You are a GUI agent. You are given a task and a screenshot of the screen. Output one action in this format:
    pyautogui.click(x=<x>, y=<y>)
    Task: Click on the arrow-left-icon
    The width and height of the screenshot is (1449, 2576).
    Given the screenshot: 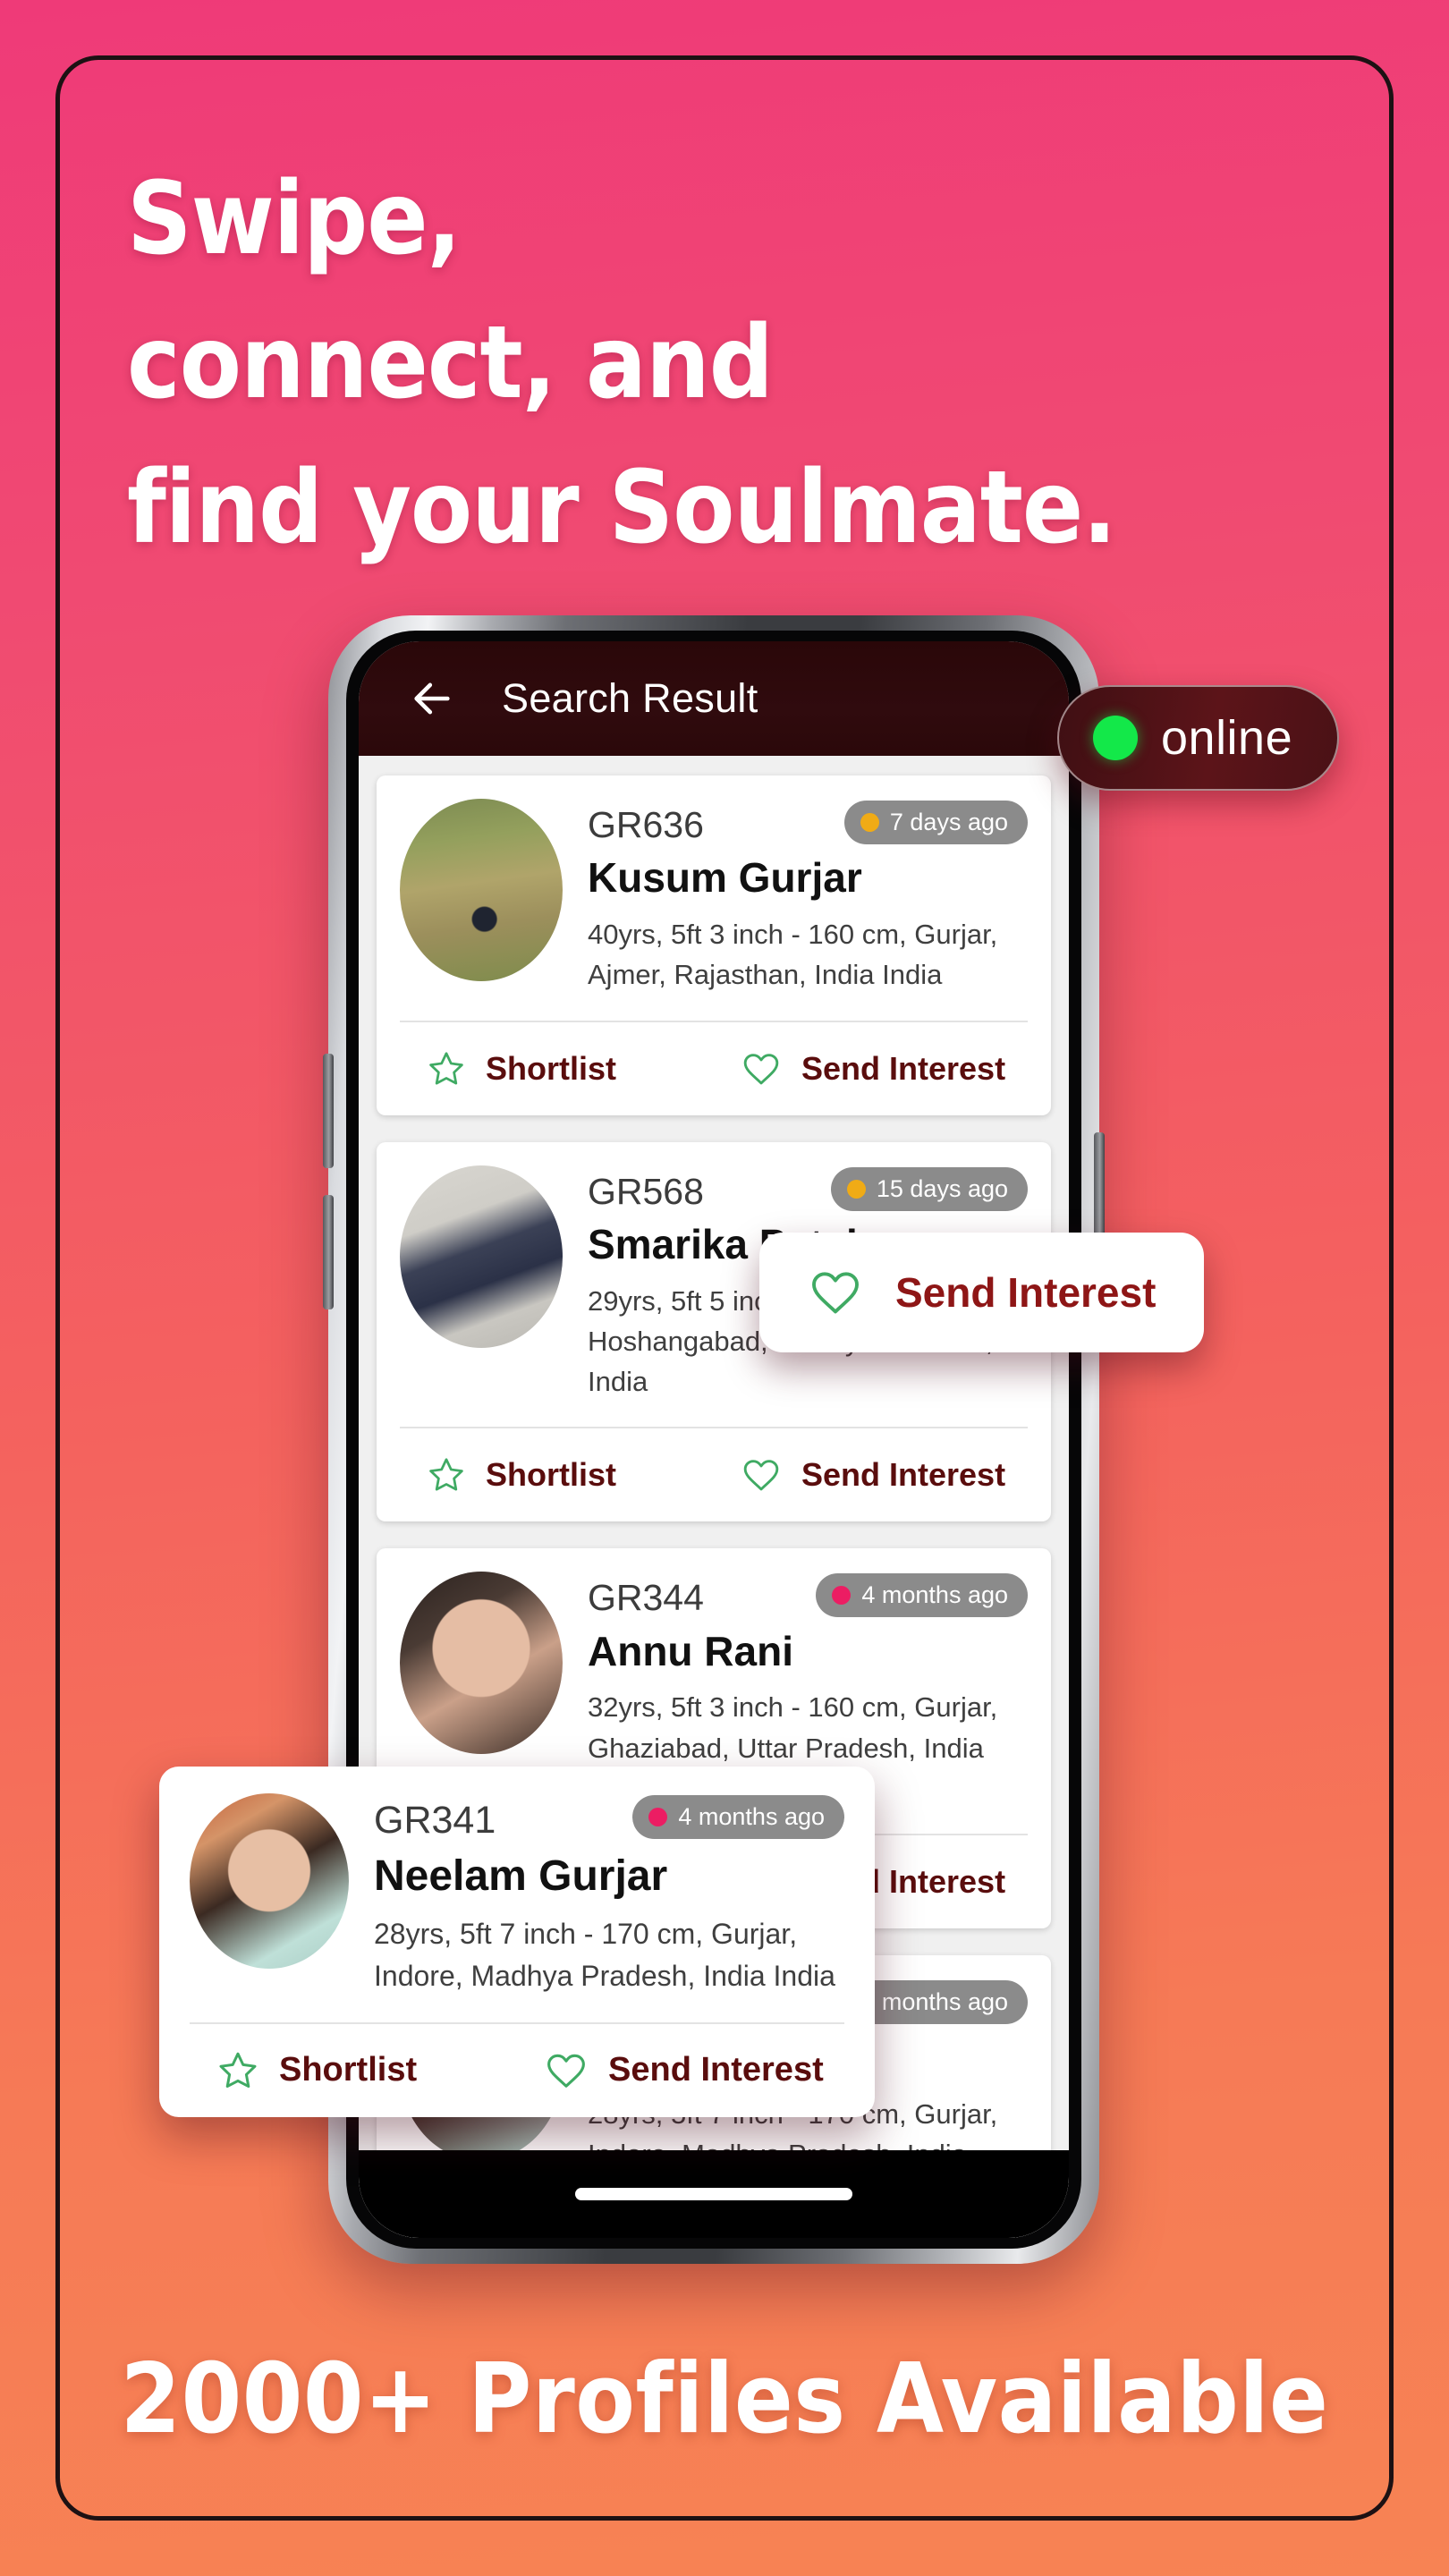 What is the action you would take?
    pyautogui.click(x=432, y=698)
    